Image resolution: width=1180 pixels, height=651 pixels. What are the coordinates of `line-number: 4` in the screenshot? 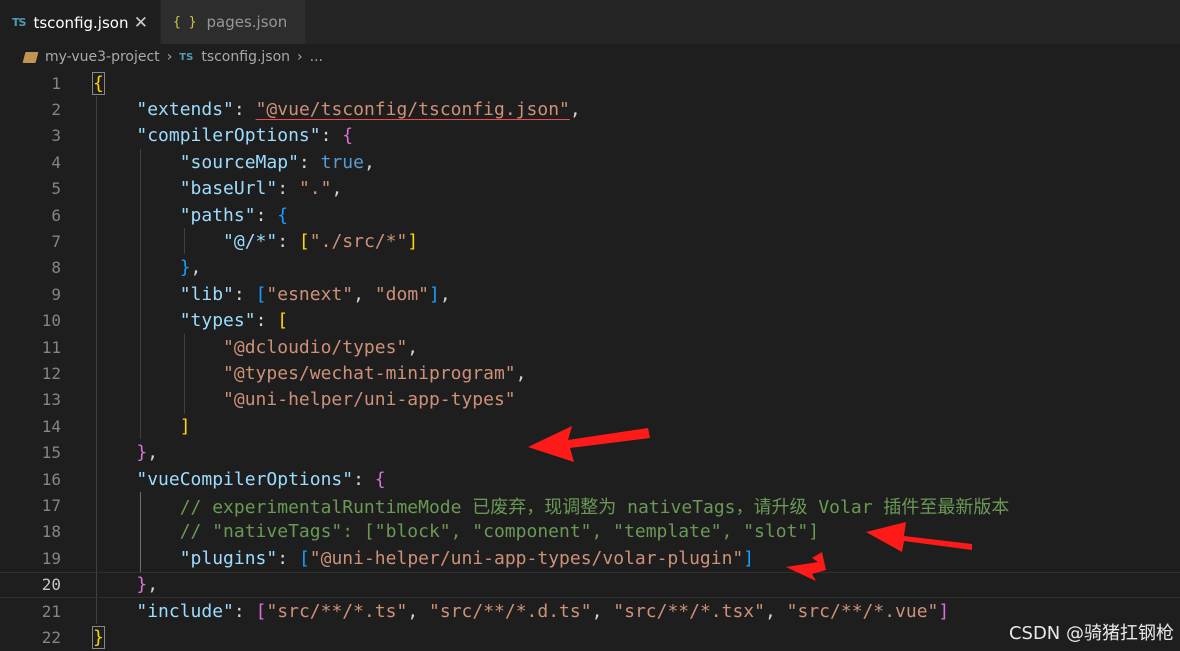 It's located at (56, 162).